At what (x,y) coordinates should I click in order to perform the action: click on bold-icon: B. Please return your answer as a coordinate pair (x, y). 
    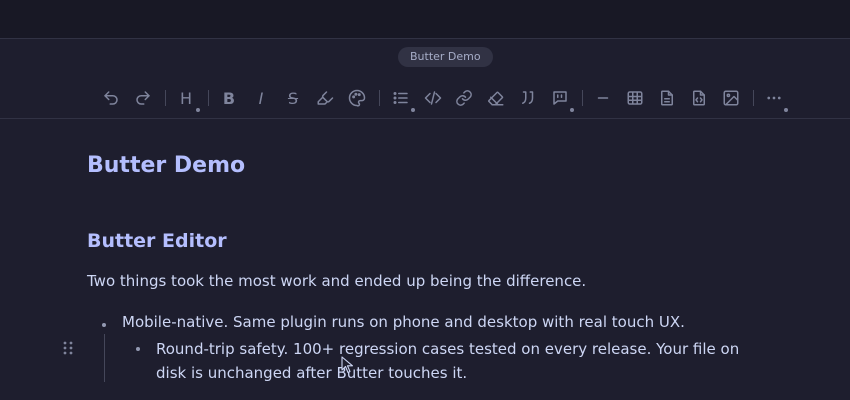
    Looking at the image, I should click on (229, 98).